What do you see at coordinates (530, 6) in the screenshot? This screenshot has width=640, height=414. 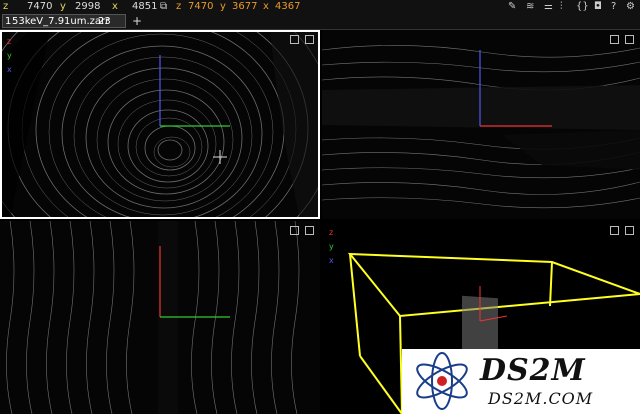 I see `layers-icon: ≋` at bounding box center [530, 6].